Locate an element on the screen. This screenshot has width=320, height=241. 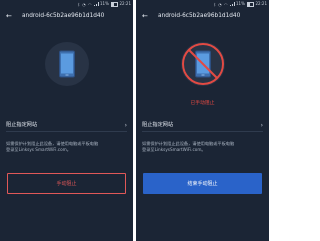
phone-icon is located at coordinates (67, 64).